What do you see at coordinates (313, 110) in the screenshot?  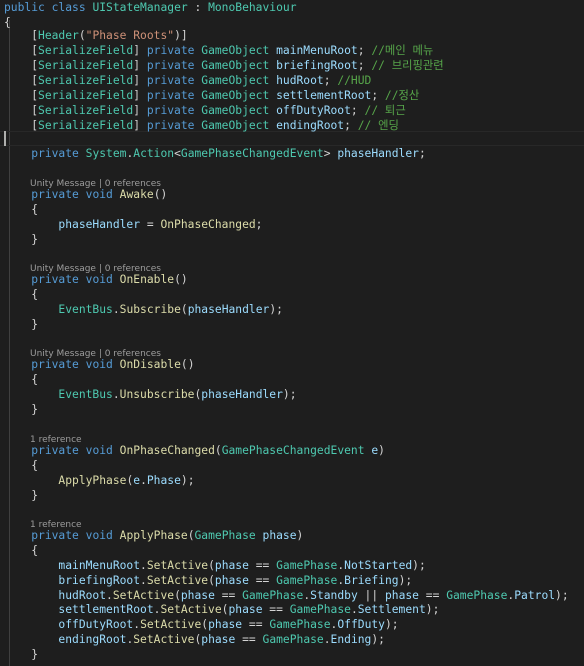 I see `code-token-variable: offDutyRoot` at bounding box center [313, 110].